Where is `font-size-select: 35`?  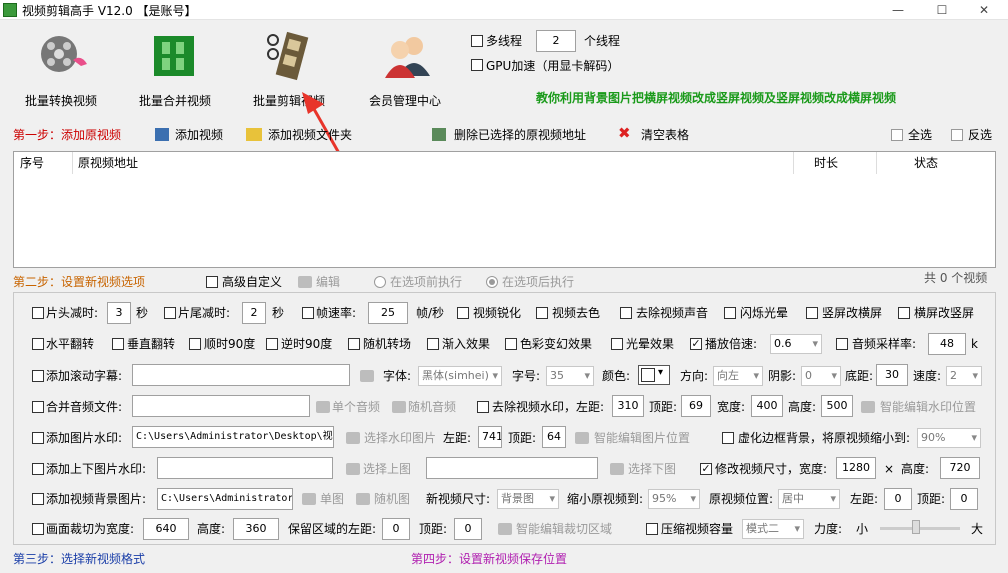
font-size-select: 35 is located at coordinates (570, 376).